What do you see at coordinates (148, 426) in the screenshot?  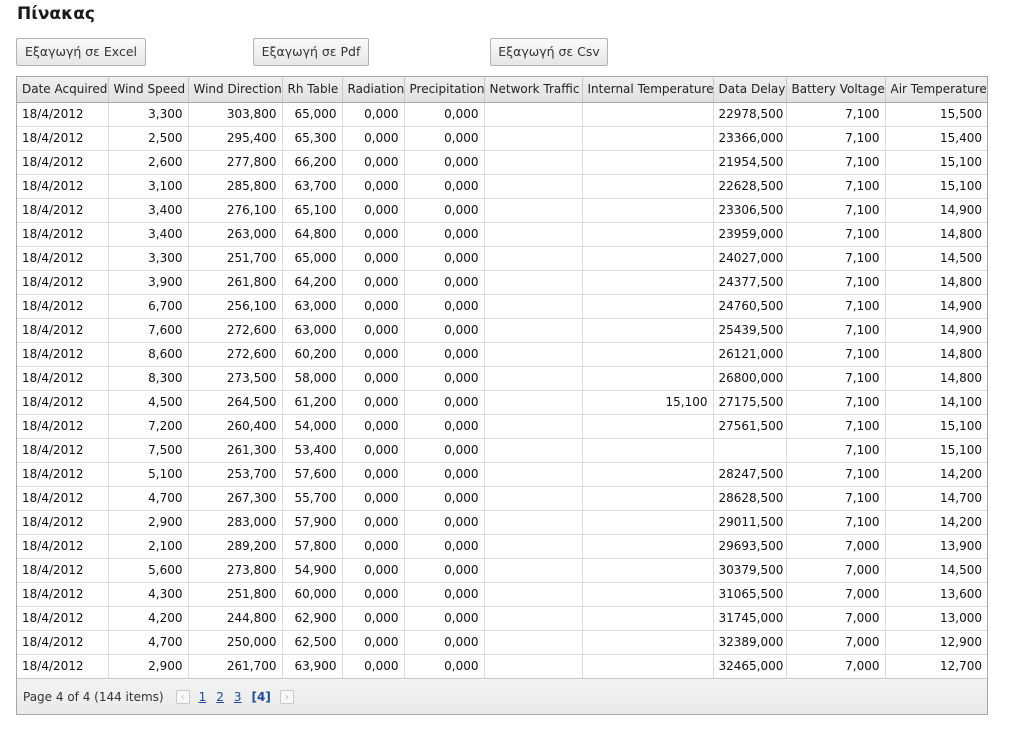 I see `table-cell: 7,200` at bounding box center [148, 426].